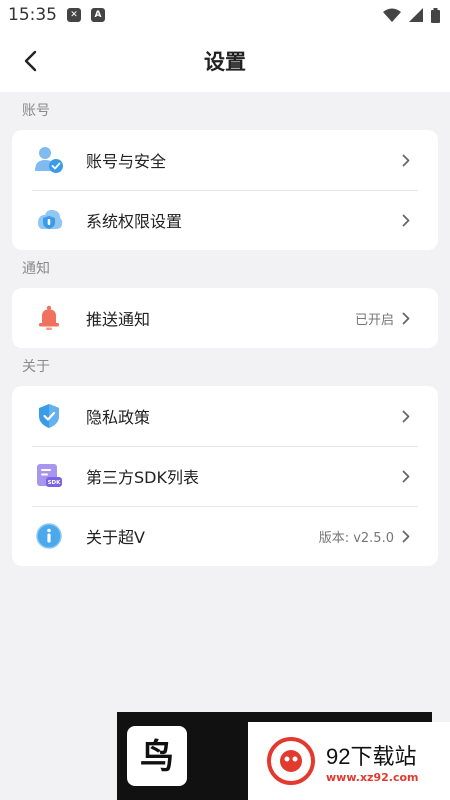 This screenshot has width=450, height=800. Describe the element at coordinates (356, 538) in the screenshot. I see `version-value: 版本: v2.5.0` at that location.